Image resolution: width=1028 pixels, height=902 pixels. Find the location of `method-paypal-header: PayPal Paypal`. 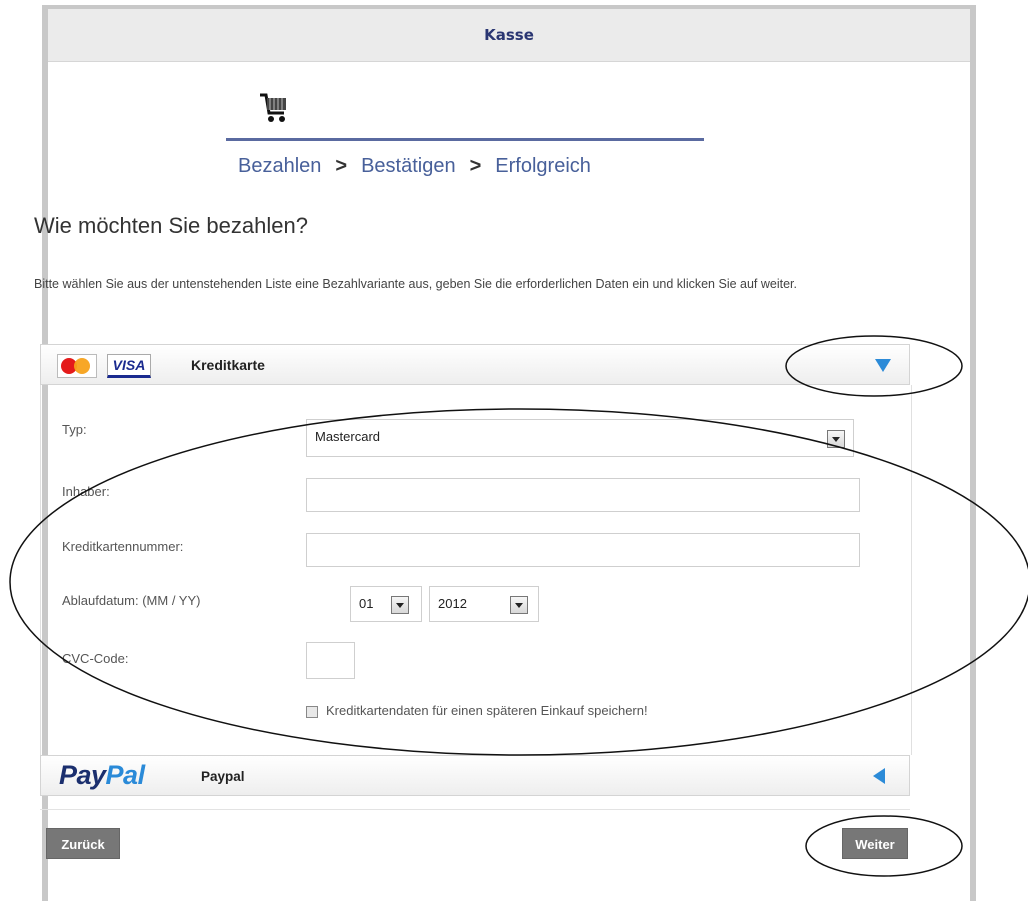

method-paypal-header: PayPal Paypal is located at coordinates (475, 775).